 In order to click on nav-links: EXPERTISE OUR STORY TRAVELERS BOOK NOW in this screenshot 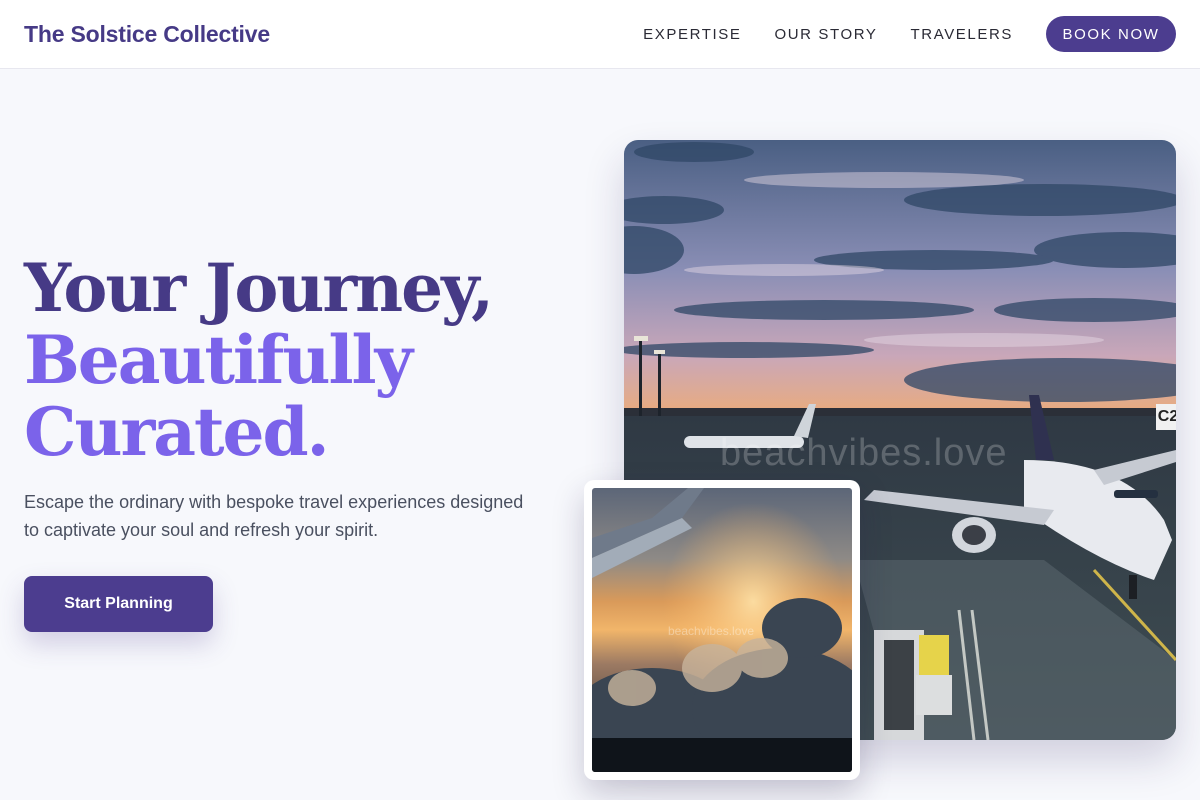, I will do `click(909, 34)`.